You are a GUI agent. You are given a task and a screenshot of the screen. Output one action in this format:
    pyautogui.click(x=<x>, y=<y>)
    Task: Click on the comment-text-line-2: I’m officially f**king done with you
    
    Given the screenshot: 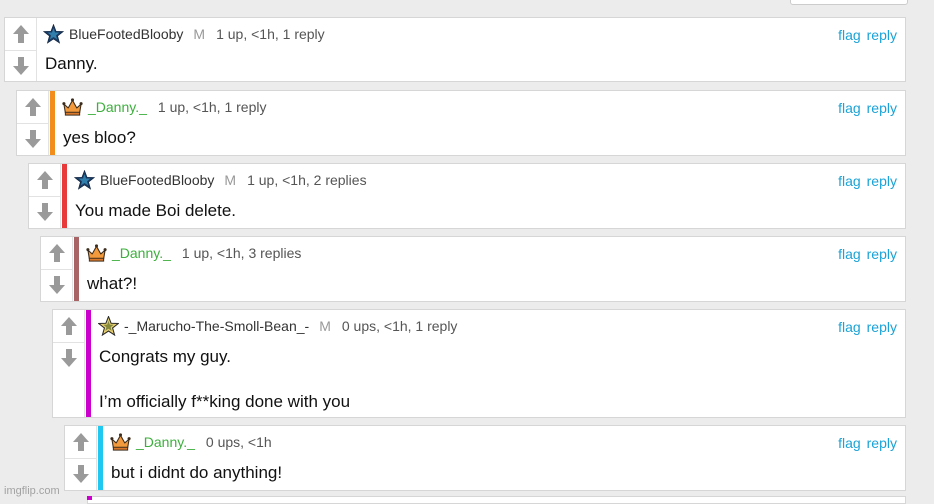 What is the action you would take?
    pyautogui.click(x=225, y=401)
    